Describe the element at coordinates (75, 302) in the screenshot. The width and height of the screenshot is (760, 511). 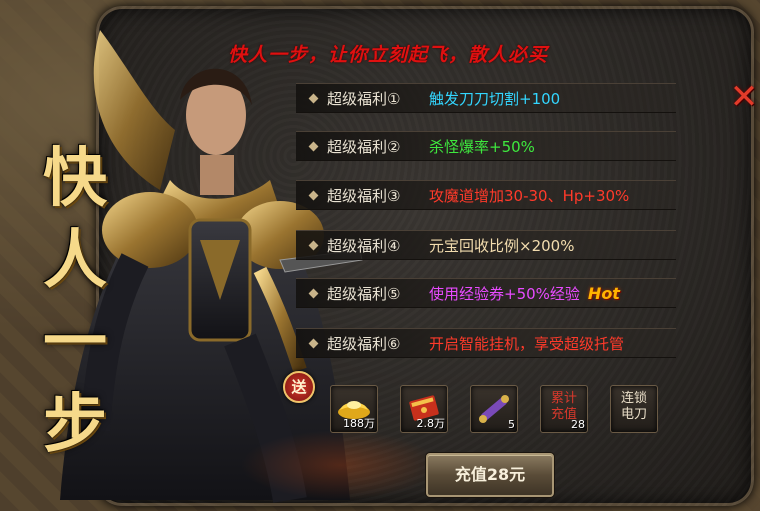
I see `promo-title: 快 人 一 步` at that location.